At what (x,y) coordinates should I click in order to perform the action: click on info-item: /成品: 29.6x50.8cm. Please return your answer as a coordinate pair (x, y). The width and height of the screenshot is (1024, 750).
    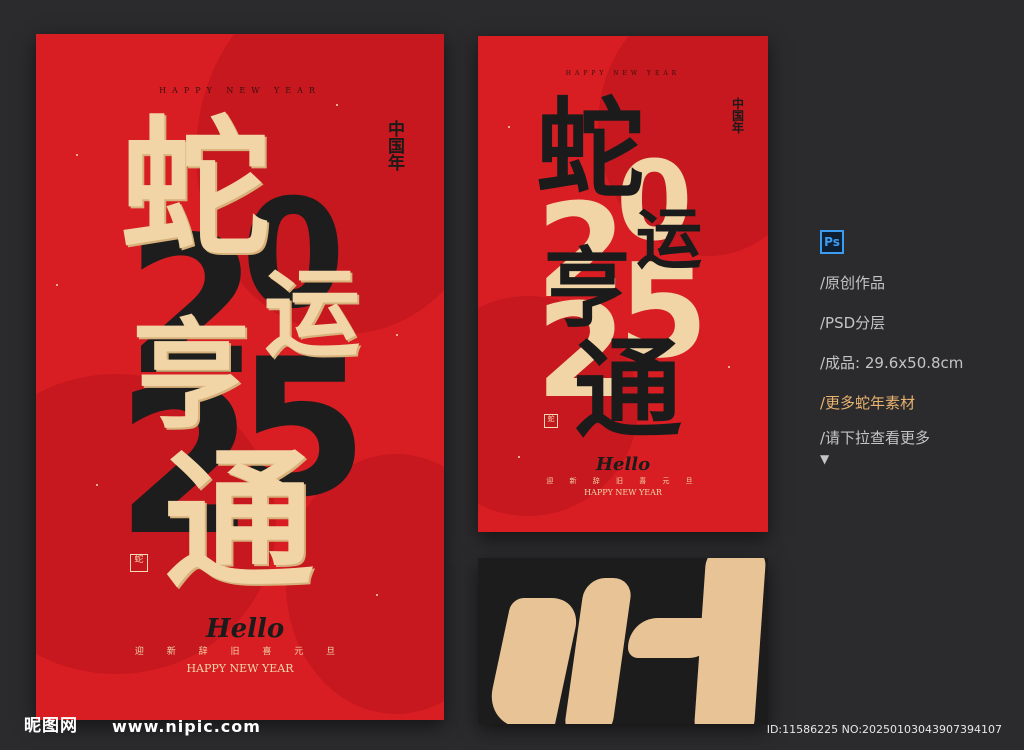
    Looking at the image, I should click on (892, 362).